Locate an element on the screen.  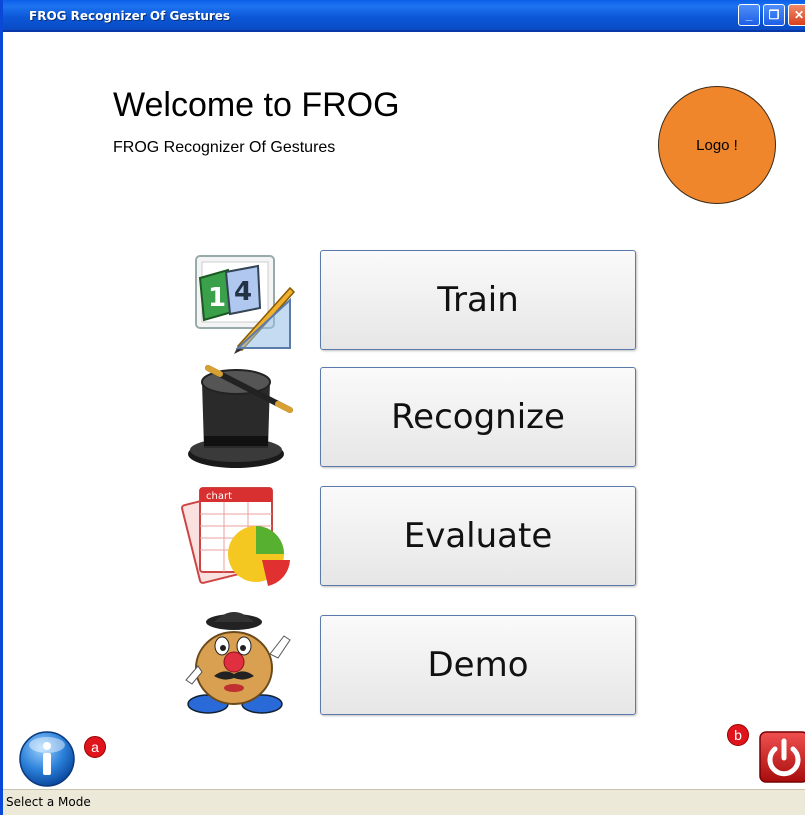
close-button: ✕ is located at coordinates (796, 15).